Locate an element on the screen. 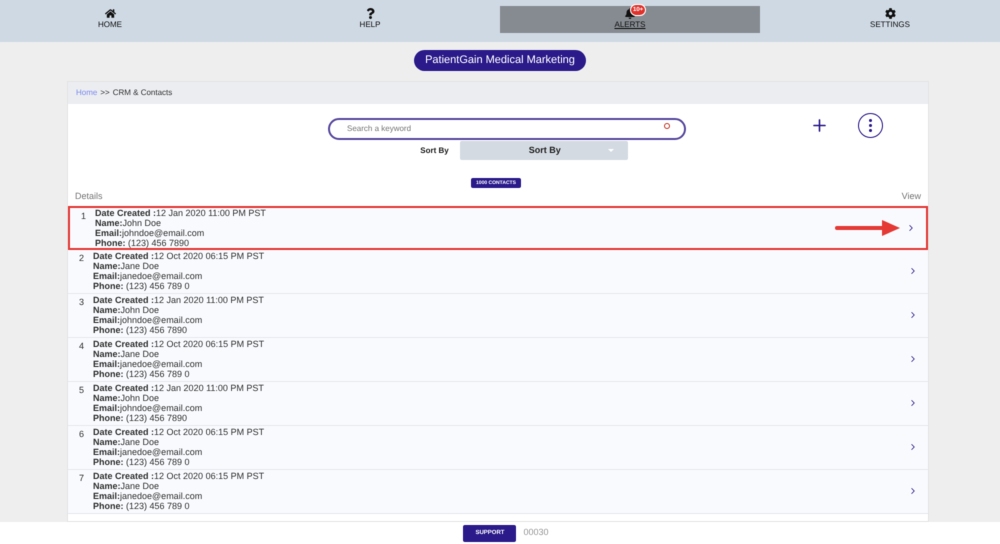 This screenshot has height=544, width=1000. row-number: 5 is located at coordinates (82, 389).